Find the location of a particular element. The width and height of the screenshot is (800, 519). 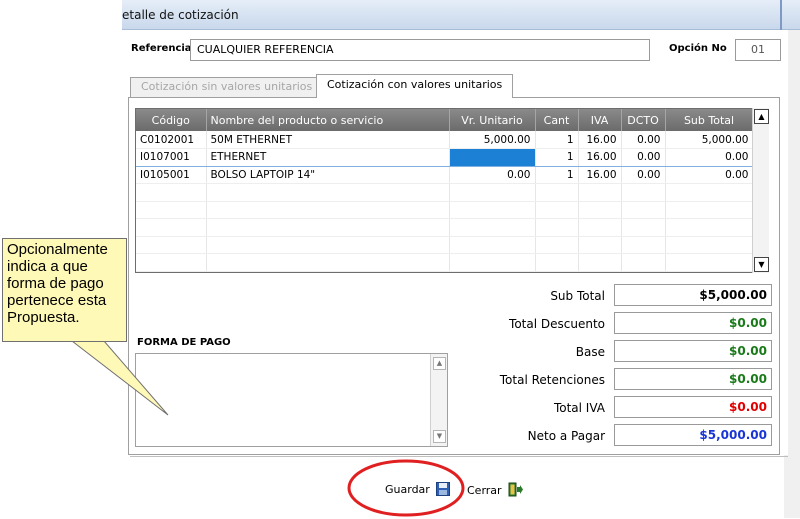

cerrar-button: Cerrar is located at coordinates (495, 489).